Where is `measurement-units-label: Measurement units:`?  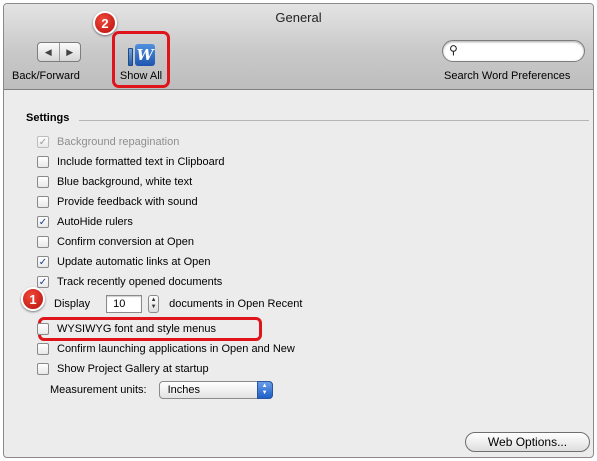
measurement-units-label: Measurement units: is located at coordinates (98, 390).